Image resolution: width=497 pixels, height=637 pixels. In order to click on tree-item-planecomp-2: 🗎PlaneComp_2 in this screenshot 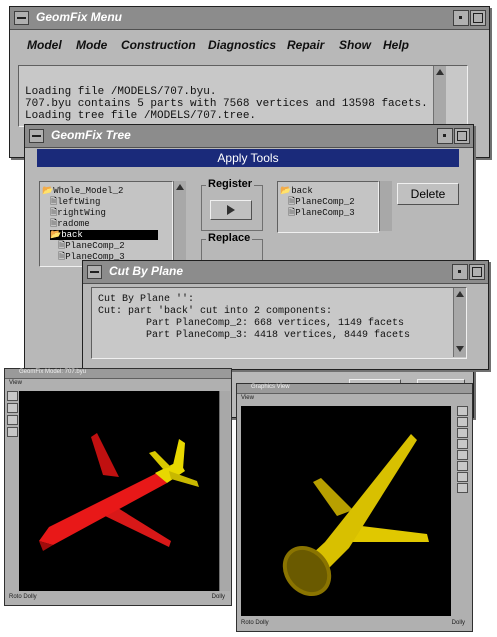, I will do `click(91, 246)`.